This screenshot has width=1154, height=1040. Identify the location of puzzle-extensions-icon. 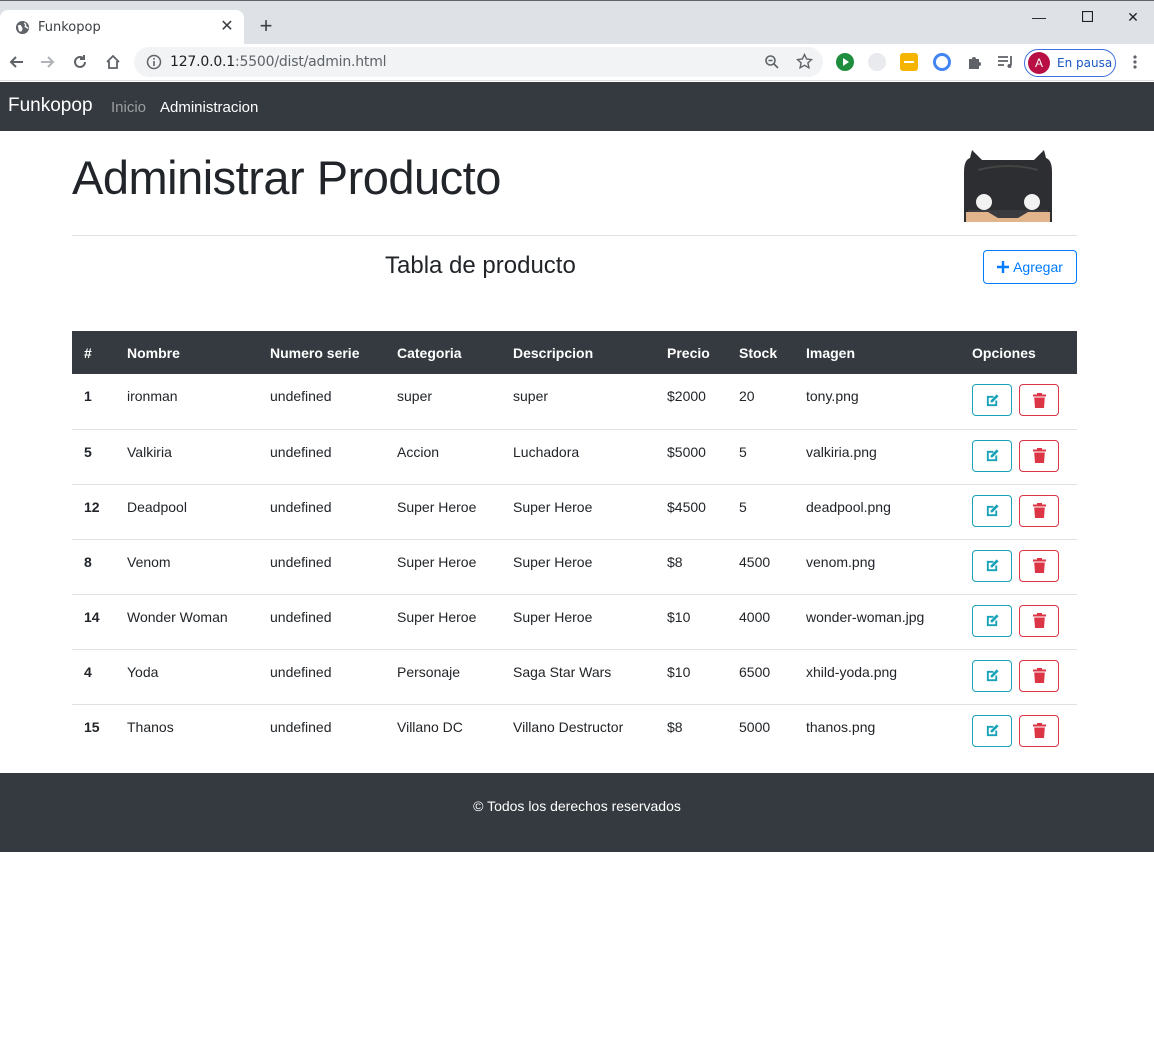
(974, 62).